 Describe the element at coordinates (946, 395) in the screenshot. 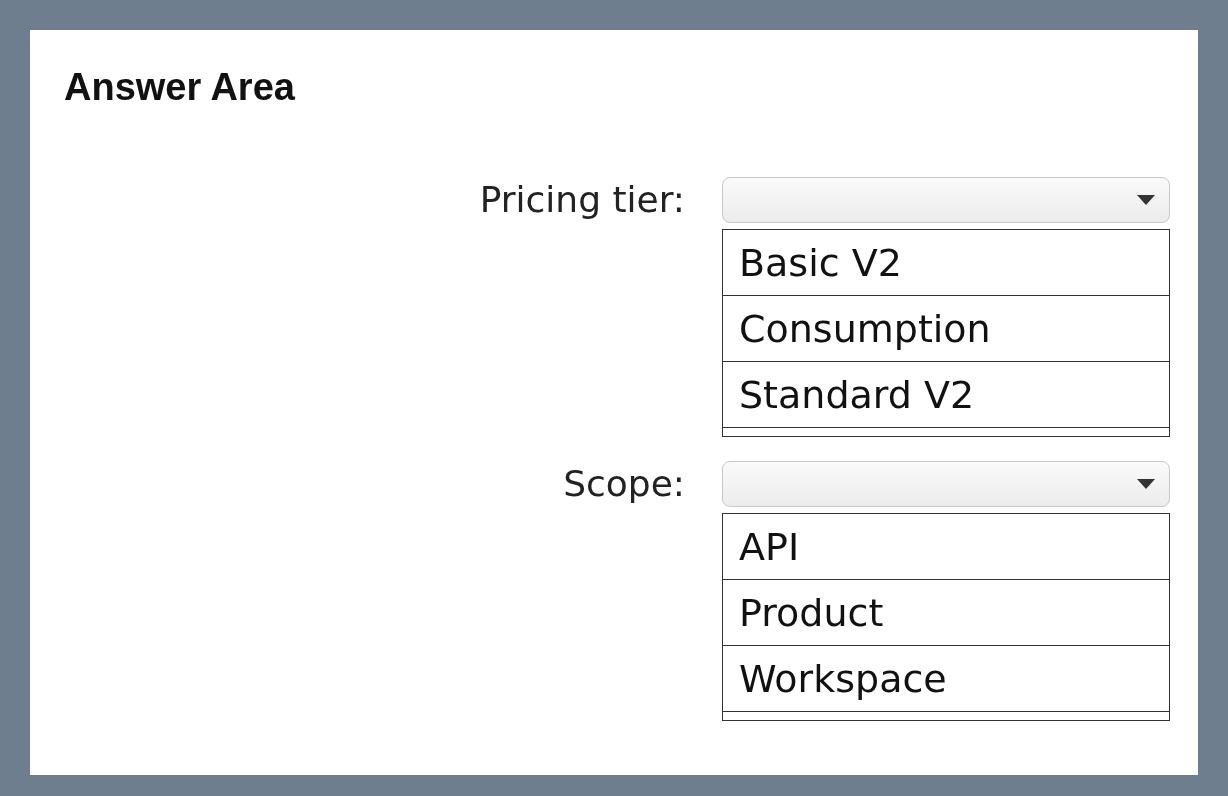

I see `option-item: Standard V2` at that location.